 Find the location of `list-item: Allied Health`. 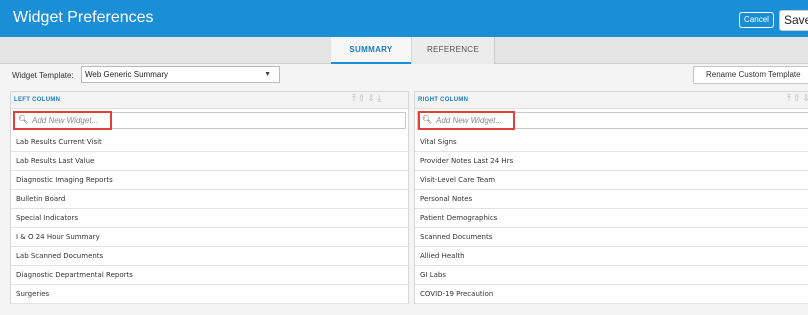

list-item: Allied Health is located at coordinates (611, 256).